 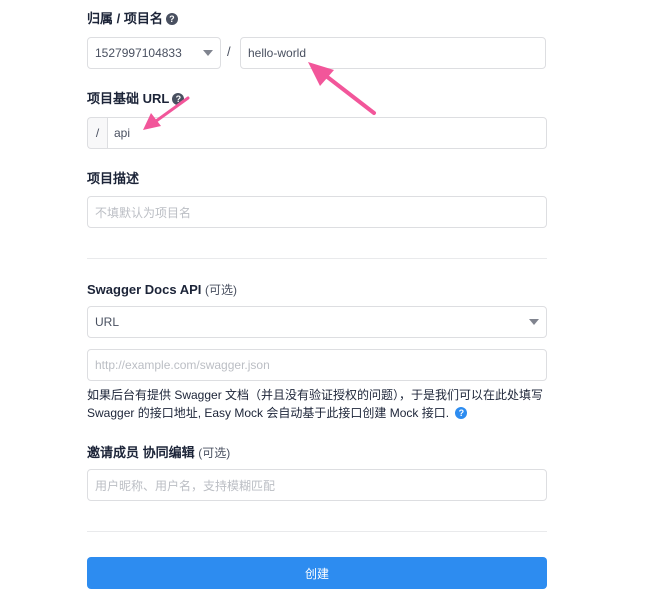 What do you see at coordinates (342, 88) in the screenshot?
I see `arrow-to-project-name` at bounding box center [342, 88].